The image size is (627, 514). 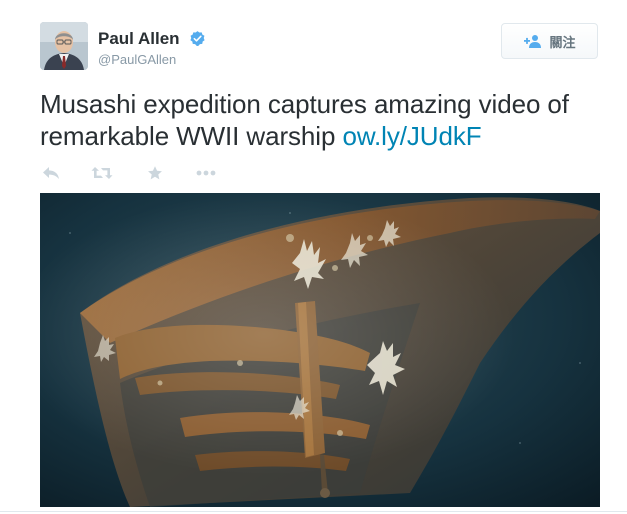 I want to click on retweet-button, so click(x=102, y=173).